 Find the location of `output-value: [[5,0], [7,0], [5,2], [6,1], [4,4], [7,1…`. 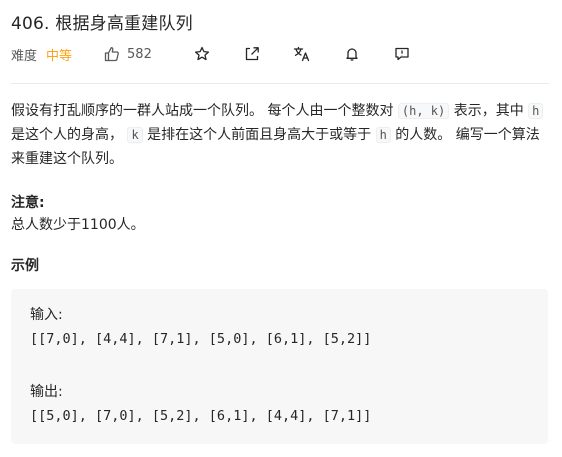

output-value: [[5,0], [7,0], [5,2], [6,1], [4,4], [7,1… is located at coordinates (201, 416).